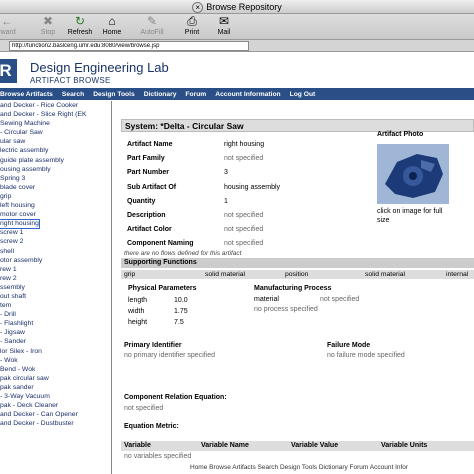 Image resolution: width=474 pixels, height=474 pixels. What do you see at coordinates (55, 187) in the screenshot?
I see `tree-item: blade cover` at bounding box center [55, 187].